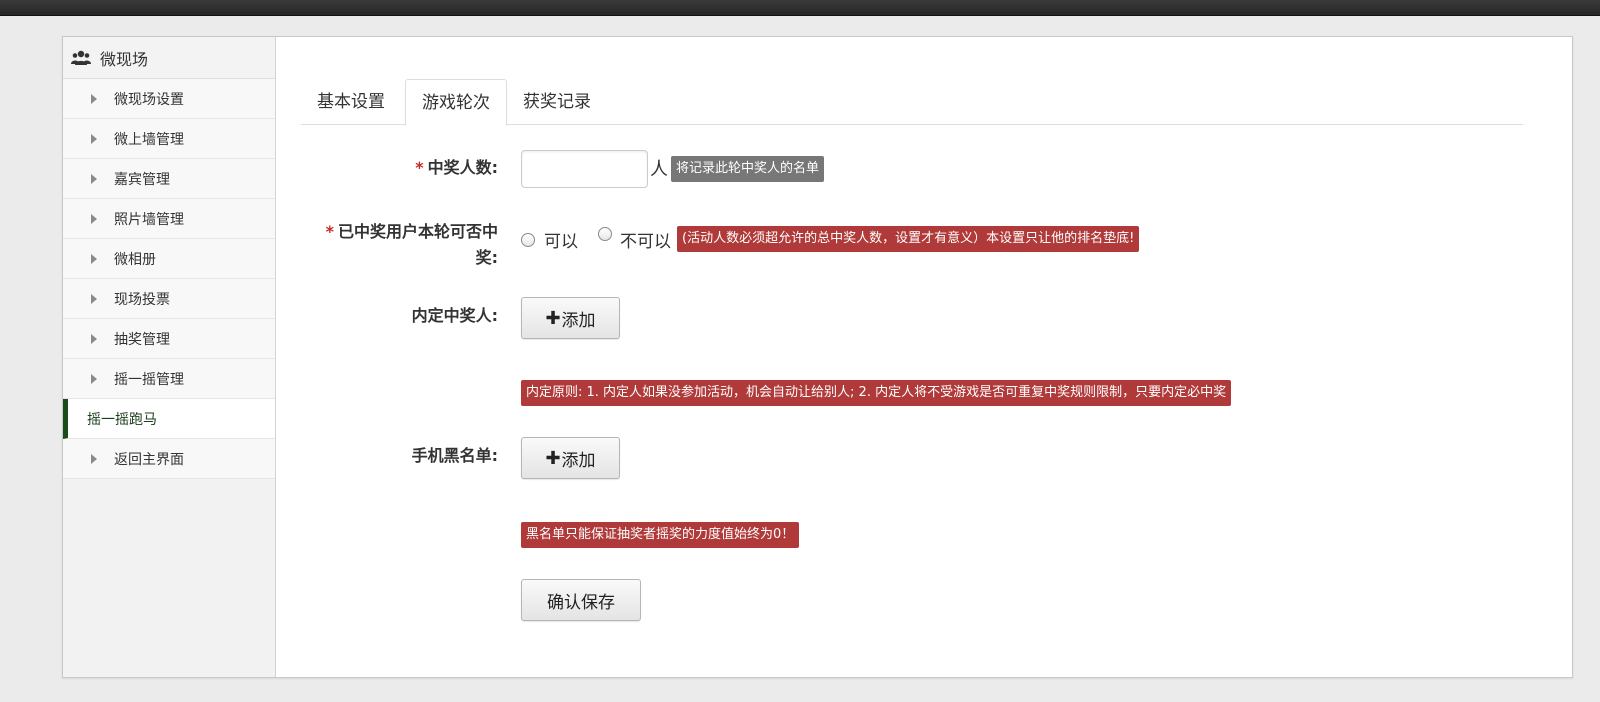 Image resolution: width=1600 pixels, height=702 pixels. Describe the element at coordinates (142, 339) in the screenshot. I see `sidebar-item-label: 抽奖管理` at that location.